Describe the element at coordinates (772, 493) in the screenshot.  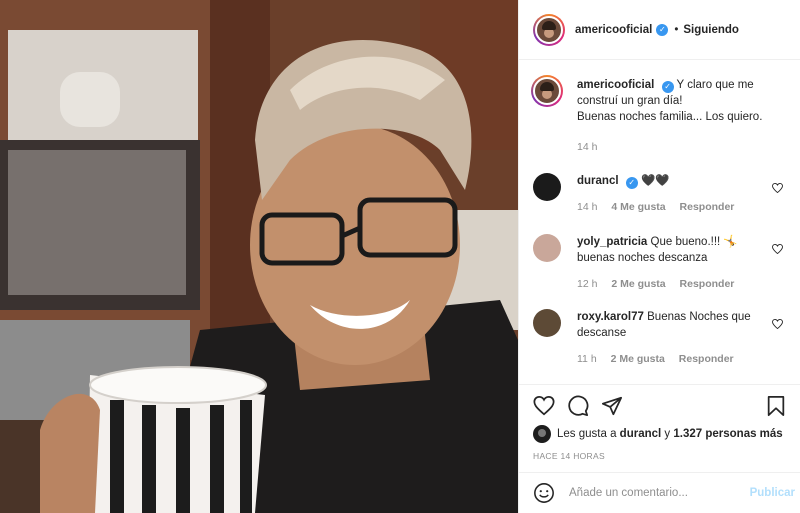
I see `publish-button: Publicar` at that location.